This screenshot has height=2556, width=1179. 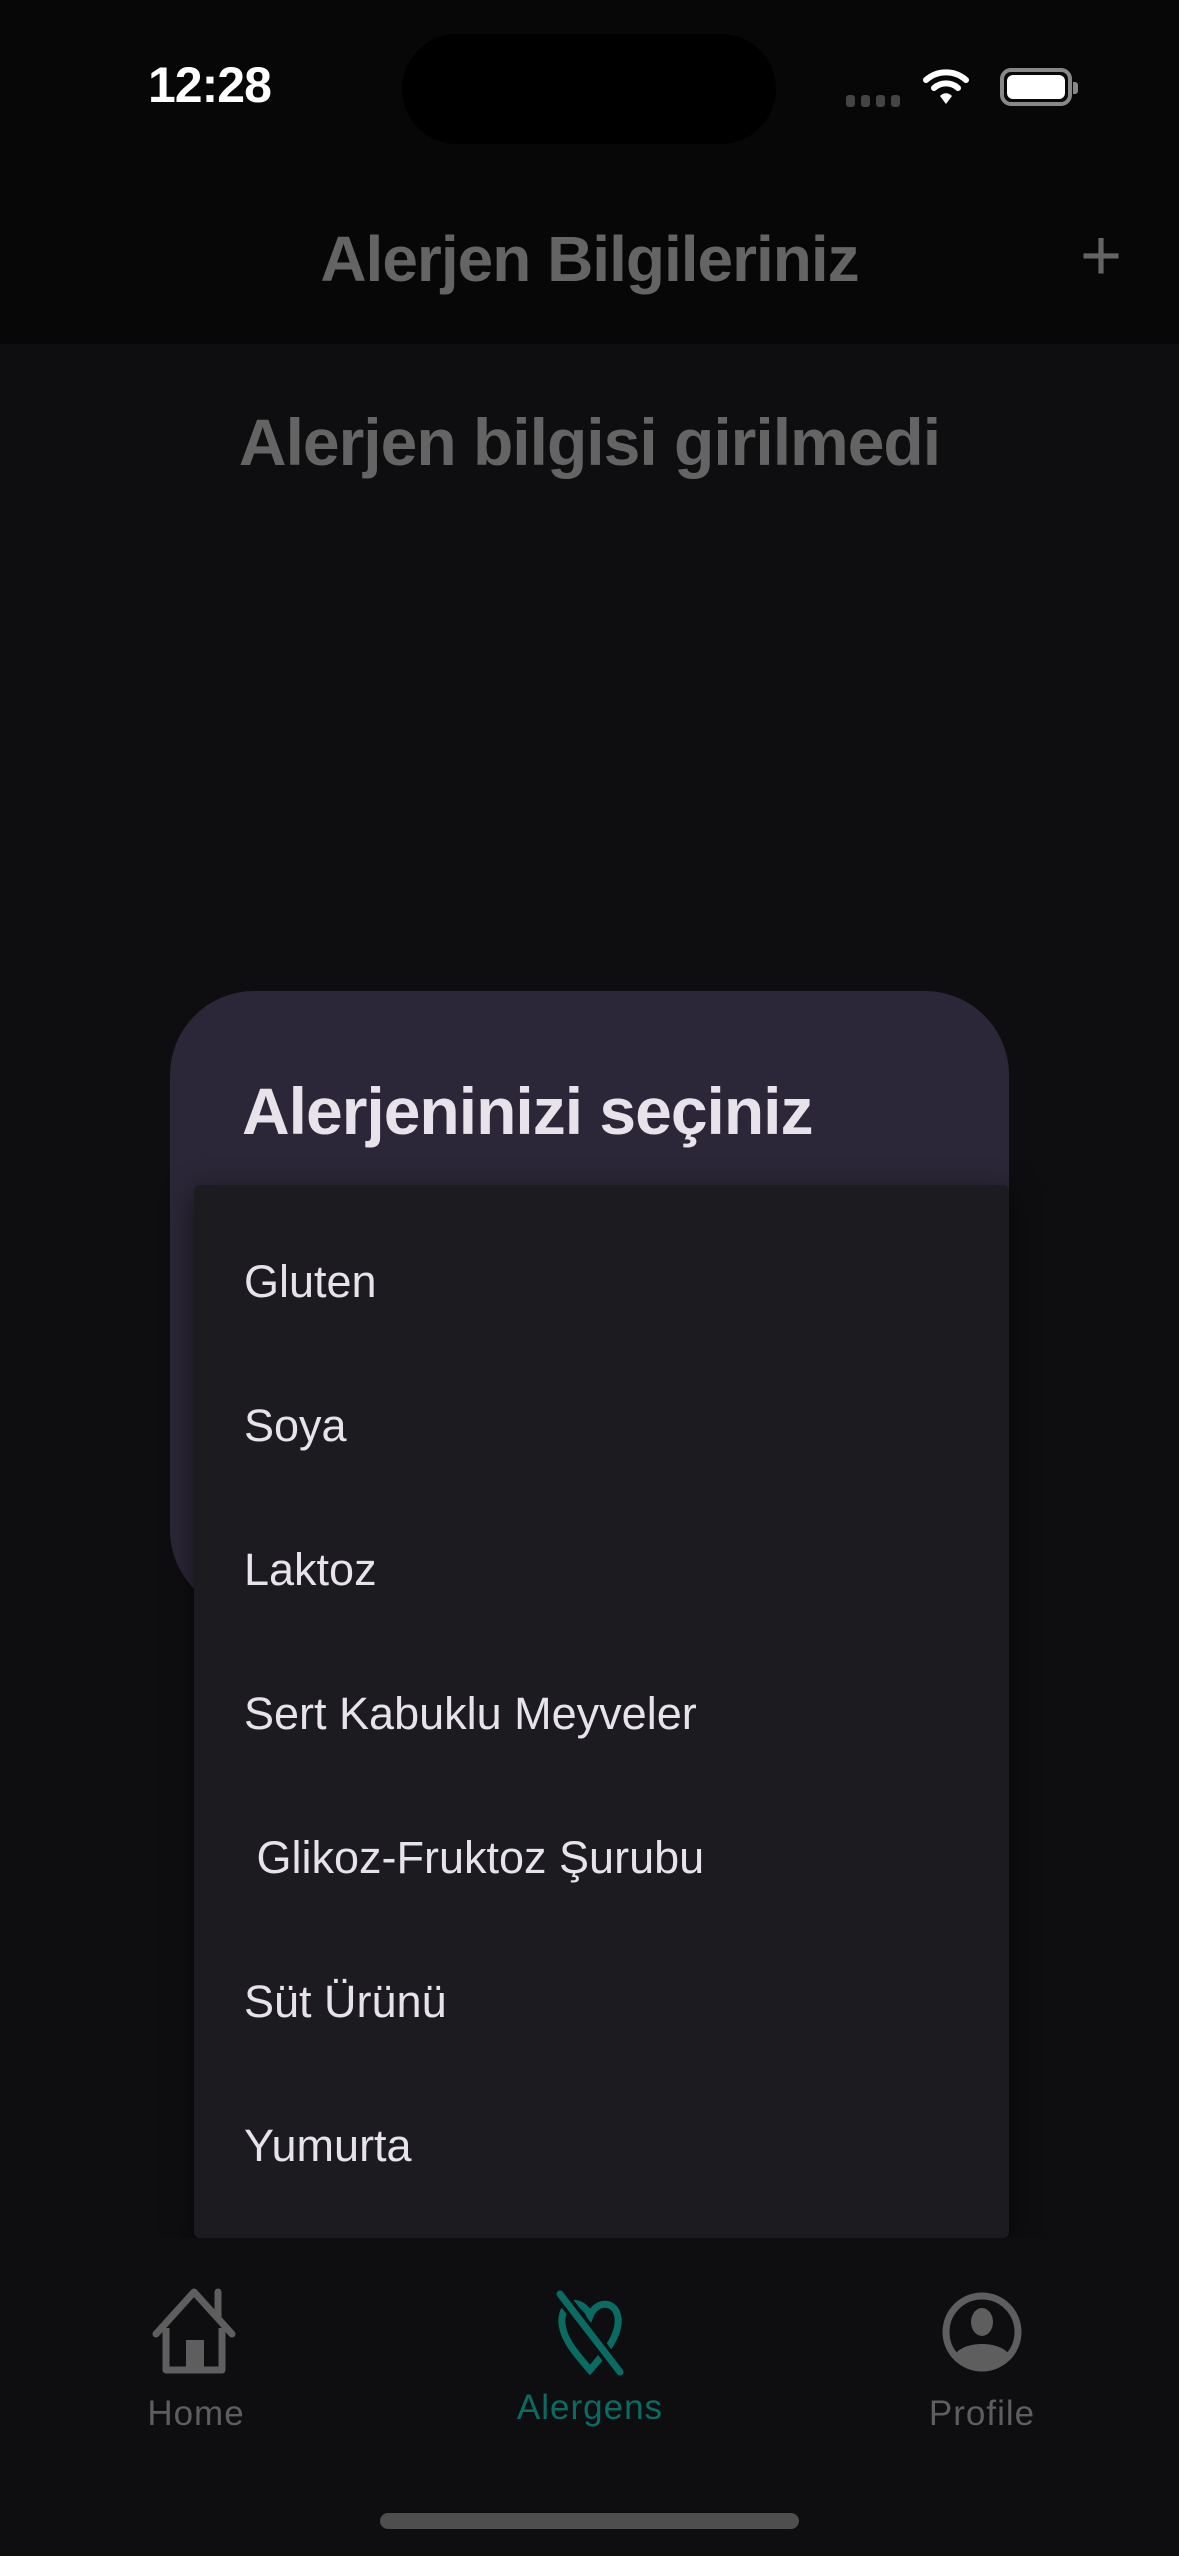 I want to click on menu-item-laktoz: Laktoz, so click(x=601, y=1570).